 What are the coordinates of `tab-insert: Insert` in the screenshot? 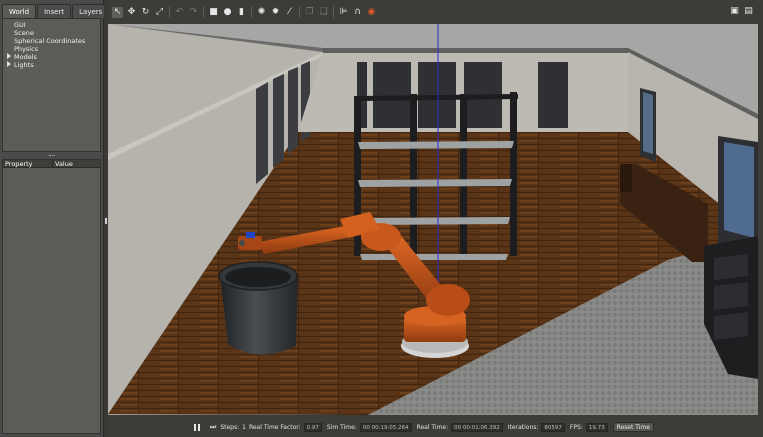 It's located at (54, 11).